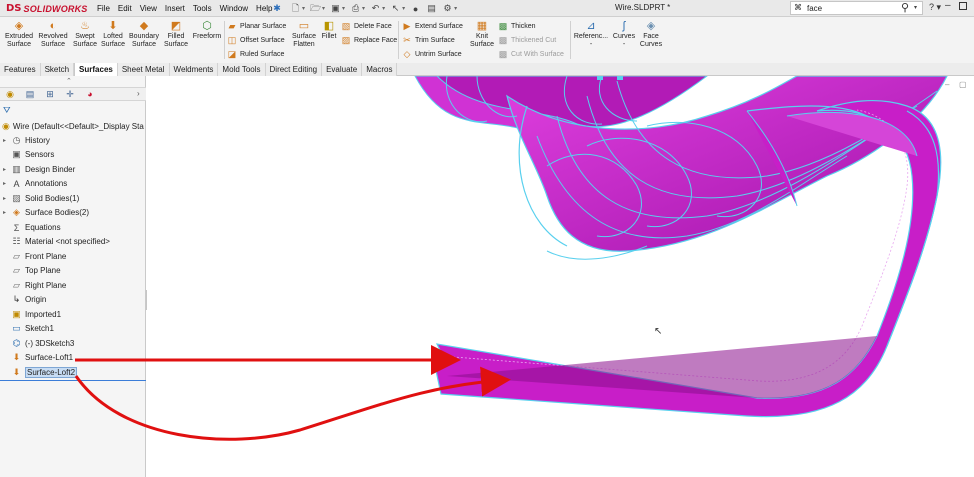 The image size is (974, 477). I want to click on solidworks-logo: DS SOLIDWORKS, so click(47, 8).